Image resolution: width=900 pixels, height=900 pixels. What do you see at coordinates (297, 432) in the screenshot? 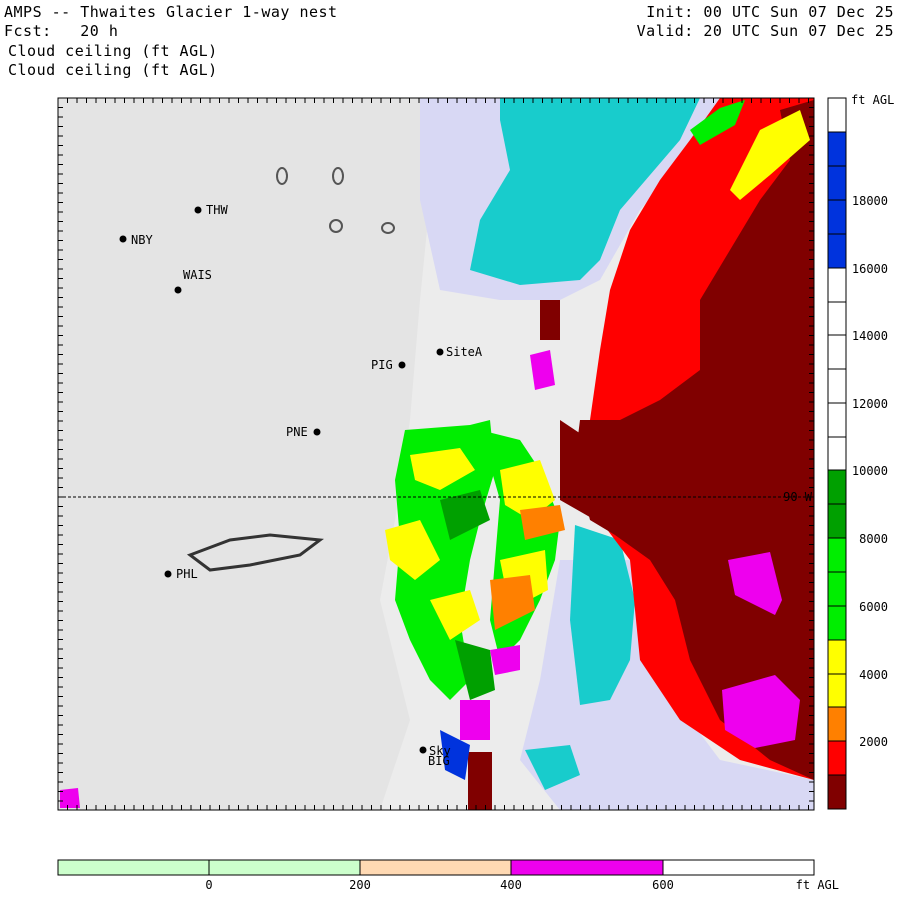
I see `station-label-pne: PNE` at bounding box center [297, 432].